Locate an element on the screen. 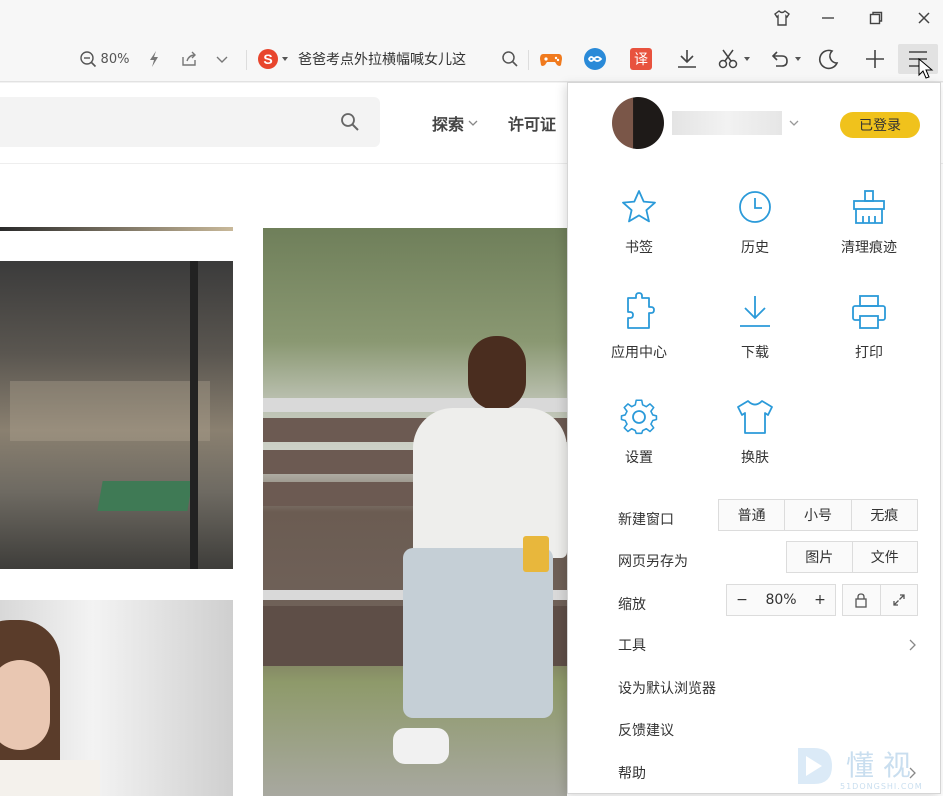 Image resolution: width=943 pixels, height=796 pixels. printer-icon is located at coordinates (869, 312).